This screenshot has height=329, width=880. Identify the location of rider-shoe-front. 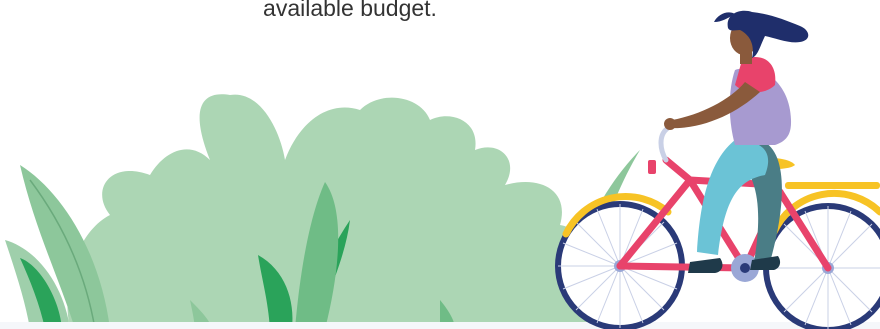
(705, 265).